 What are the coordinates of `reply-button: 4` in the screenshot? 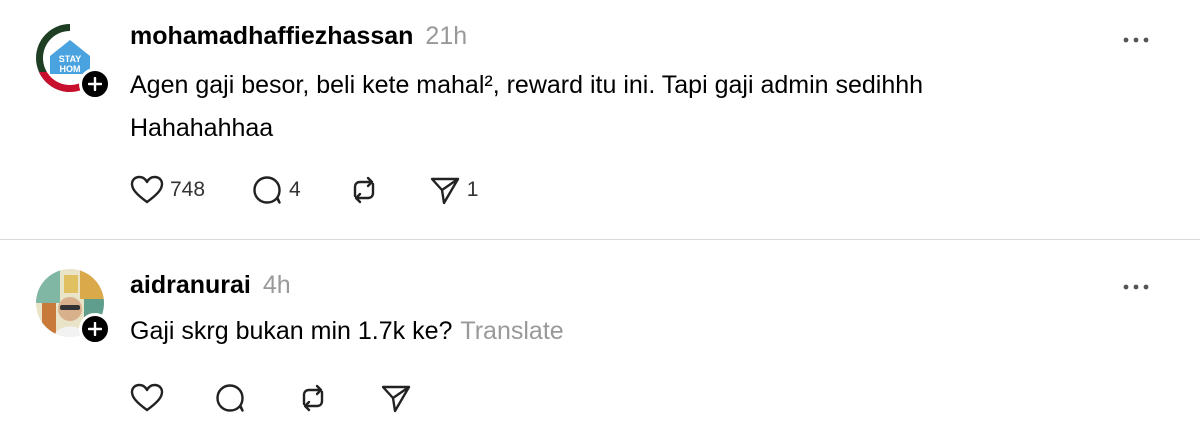 It's located at (276, 190).